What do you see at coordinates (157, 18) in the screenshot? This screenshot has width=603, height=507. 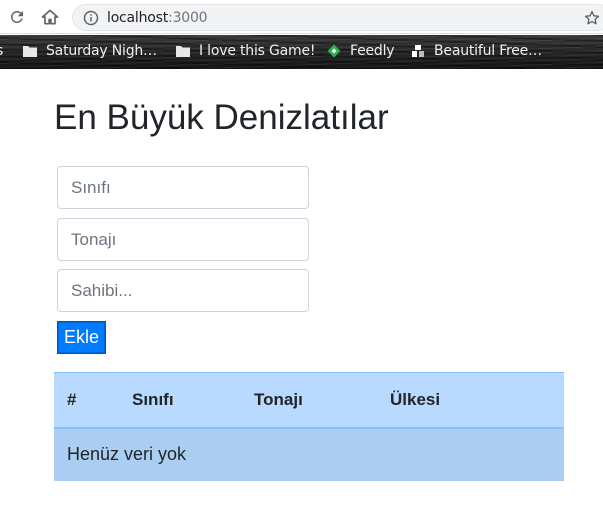 I see `url-text: localhost:3000` at bounding box center [157, 18].